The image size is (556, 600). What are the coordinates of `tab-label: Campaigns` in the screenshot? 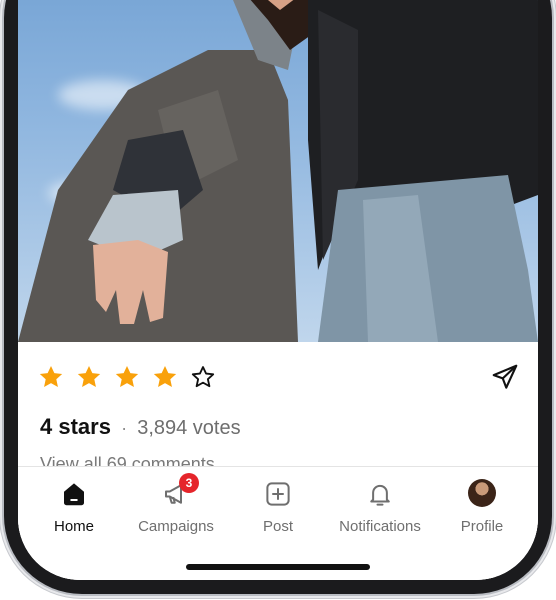 It's located at (176, 526).